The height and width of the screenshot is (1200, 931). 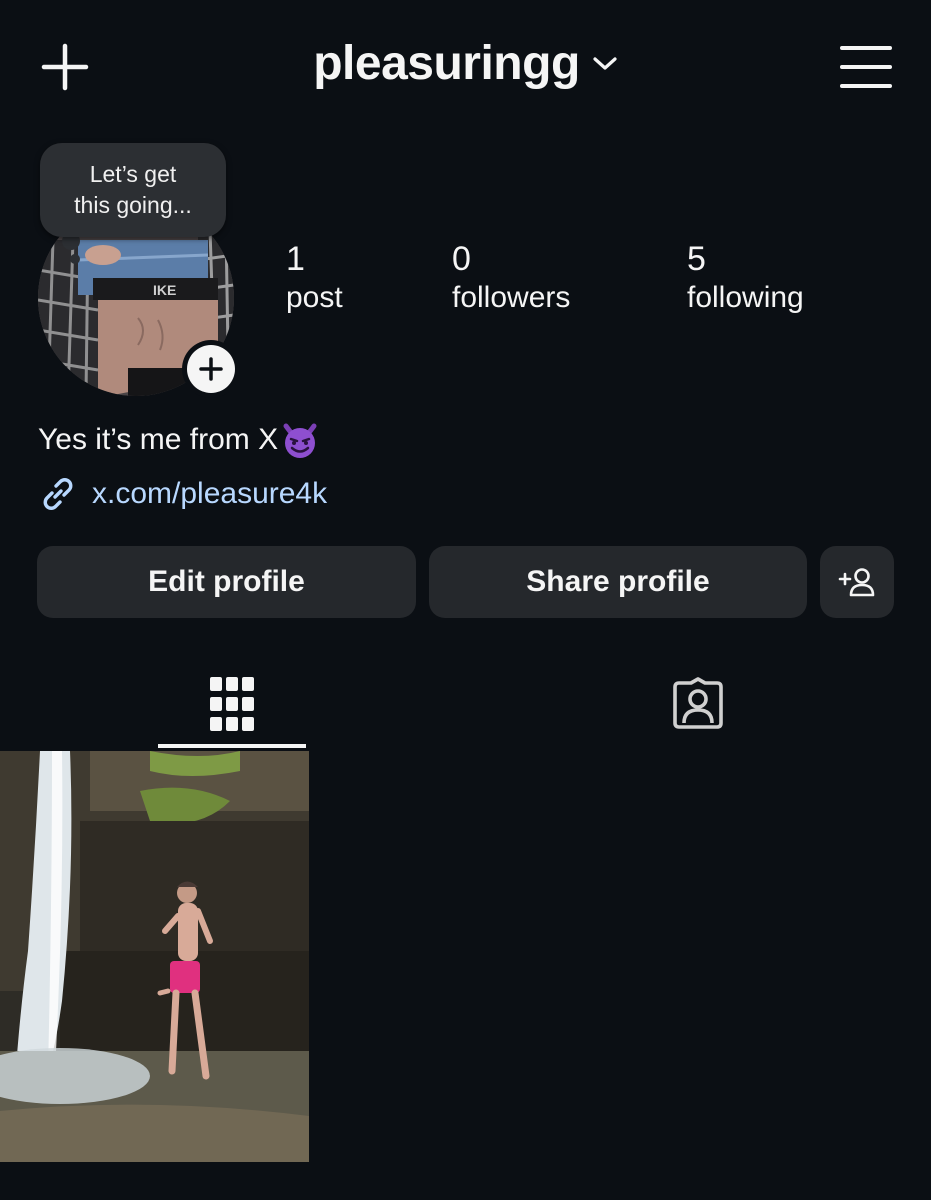 I want to click on add-person-icon, so click(x=856, y=582).